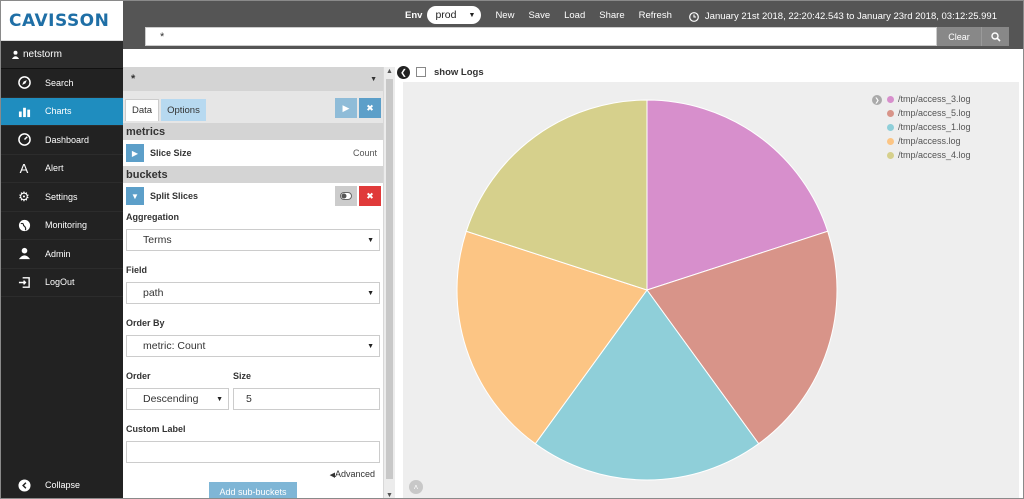 This screenshot has height=499, width=1024. I want to click on tab-data: Data, so click(142, 110).